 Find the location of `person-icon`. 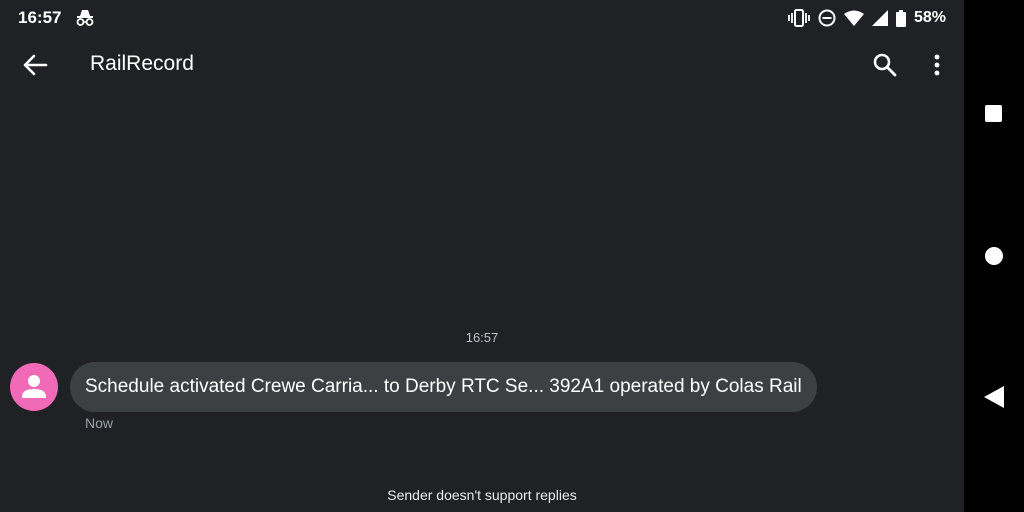

person-icon is located at coordinates (34, 386).